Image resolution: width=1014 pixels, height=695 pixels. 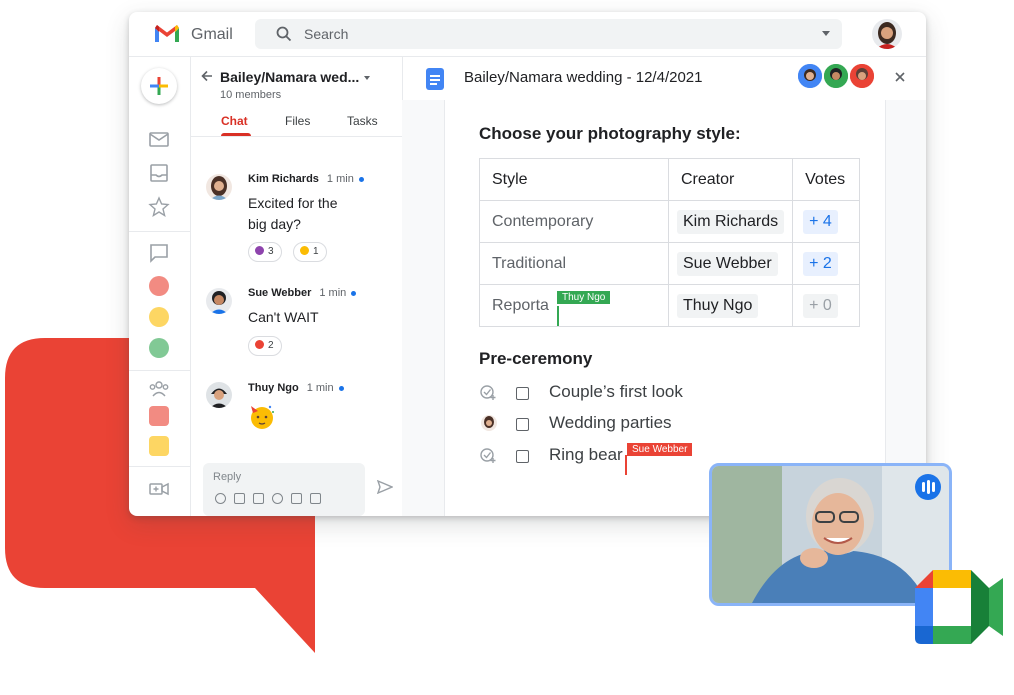 What do you see at coordinates (385, 487) in the screenshot?
I see `send-icon` at bounding box center [385, 487].